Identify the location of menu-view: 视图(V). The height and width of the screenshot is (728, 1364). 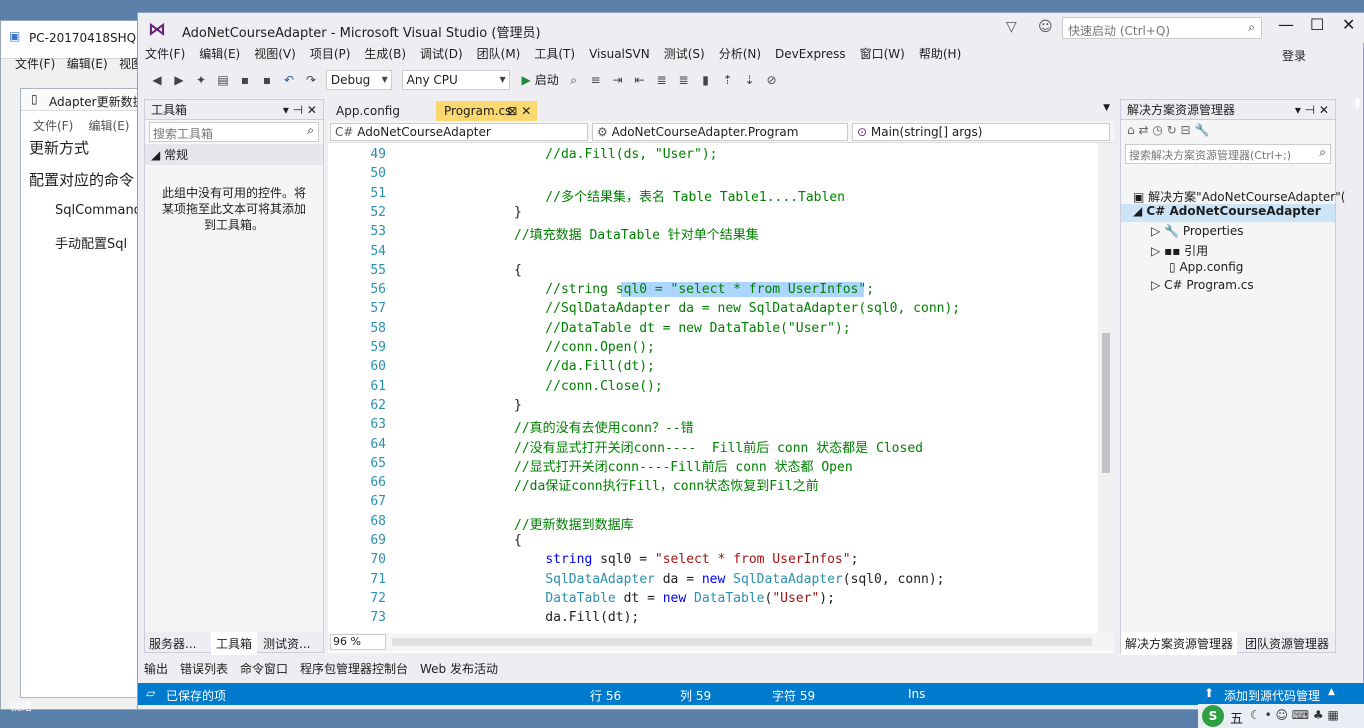
(275, 54).